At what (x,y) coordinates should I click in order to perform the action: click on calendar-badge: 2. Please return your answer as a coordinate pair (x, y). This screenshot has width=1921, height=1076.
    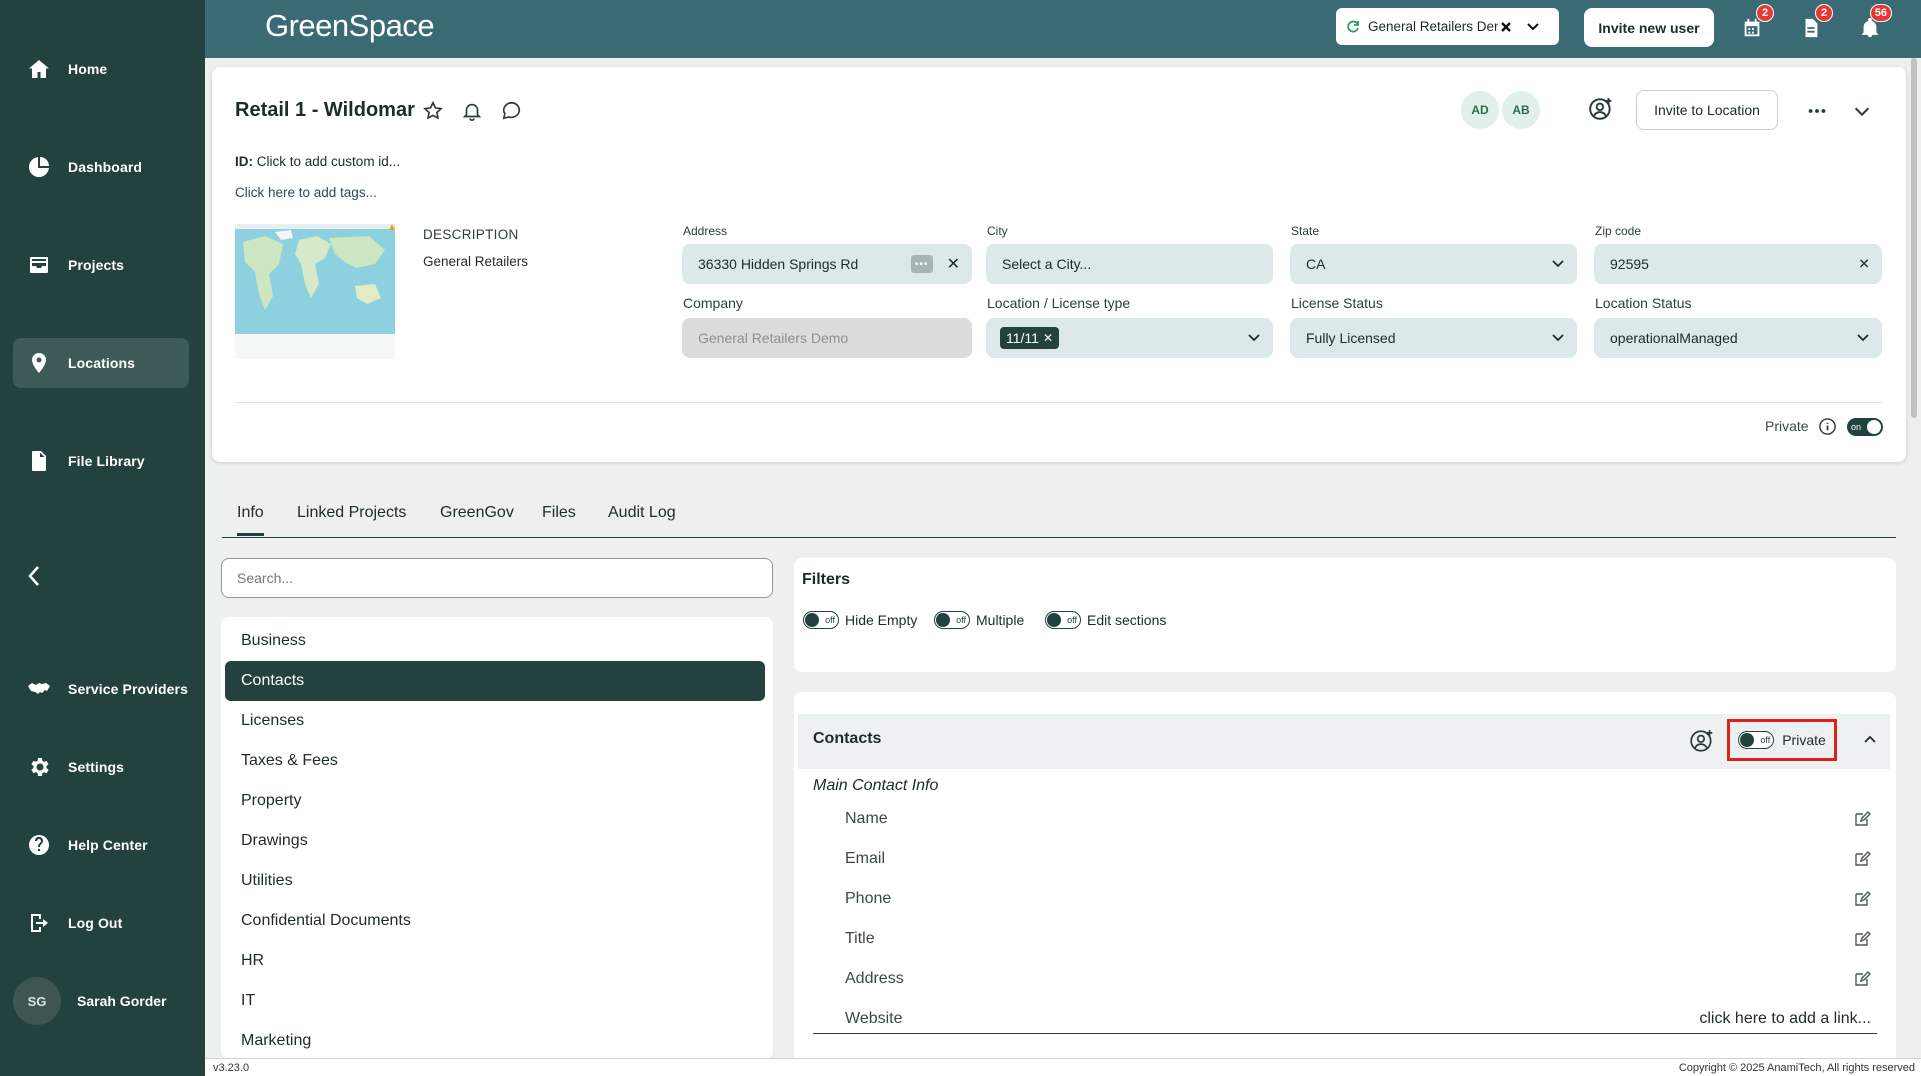
    Looking at the image, I should click on (1765, 13).